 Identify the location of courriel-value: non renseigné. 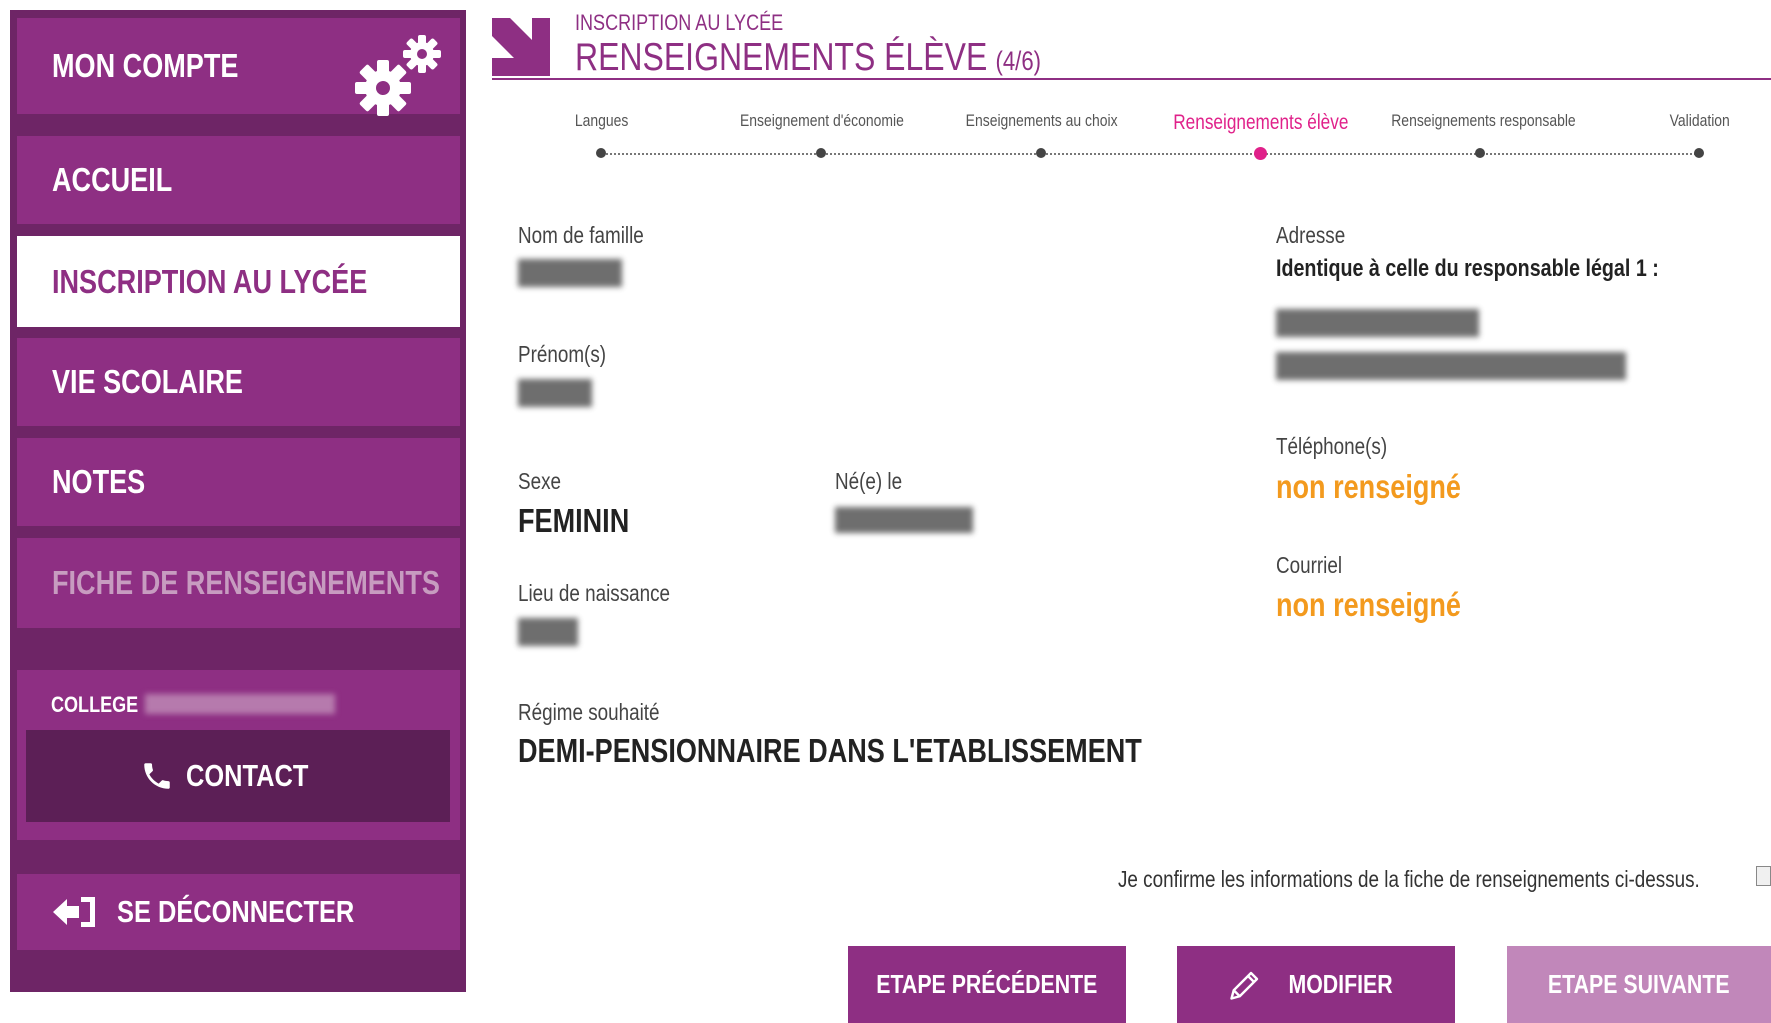
(1368, 604).